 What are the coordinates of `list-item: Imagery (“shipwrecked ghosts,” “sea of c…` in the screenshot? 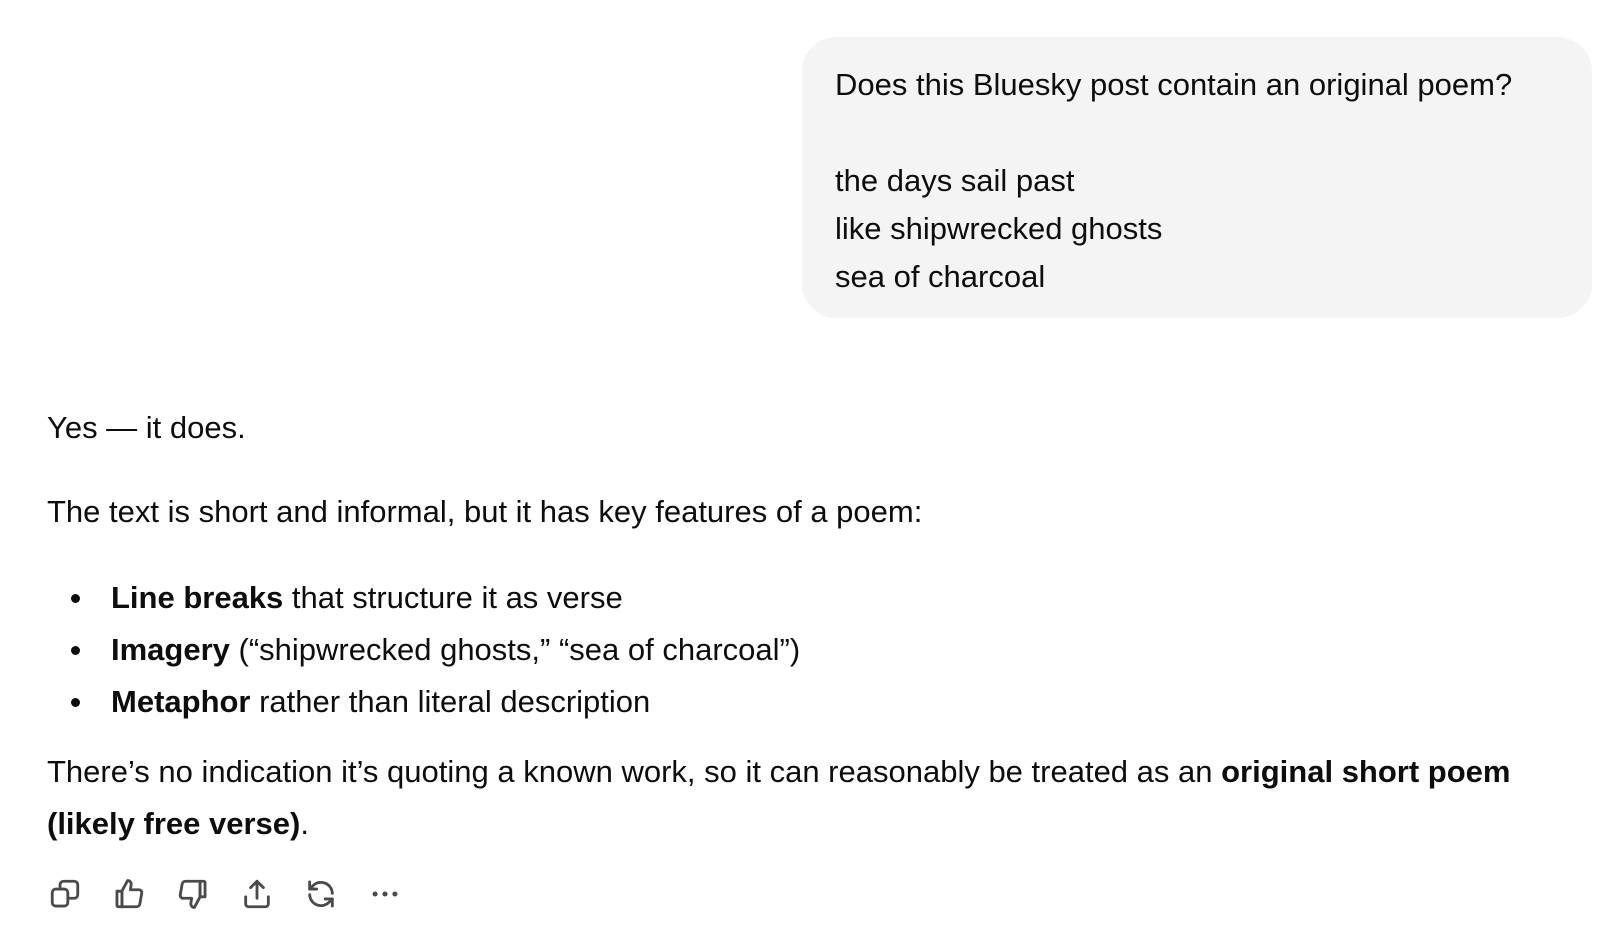 It's located at (423, 650).